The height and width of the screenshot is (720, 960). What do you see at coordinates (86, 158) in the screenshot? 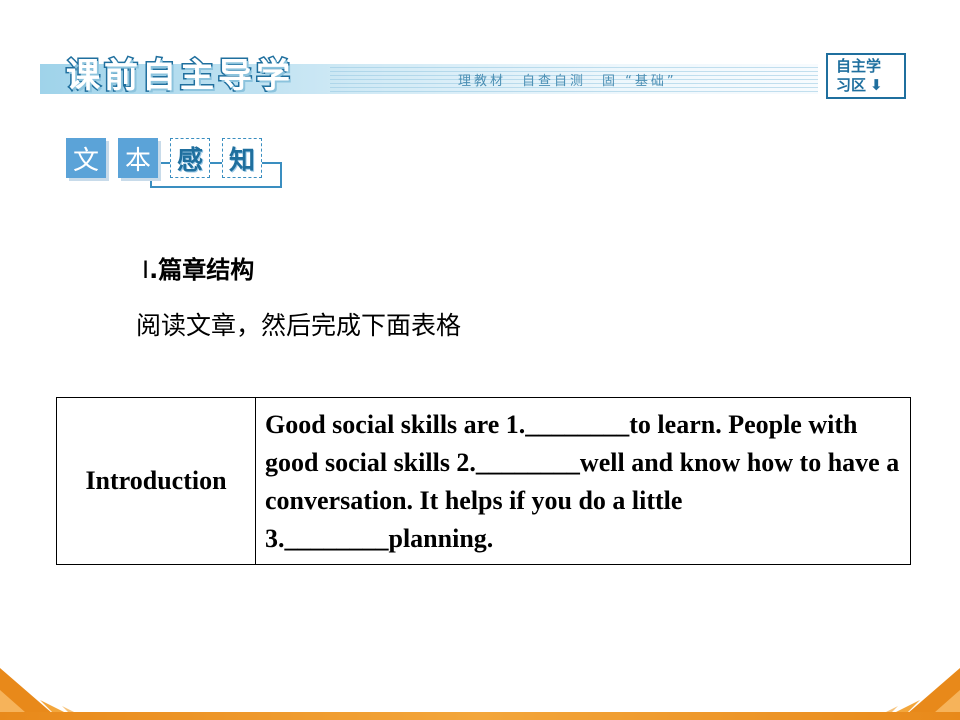
I see `badge-chip-1: 文` at bounding box center [86, 158].